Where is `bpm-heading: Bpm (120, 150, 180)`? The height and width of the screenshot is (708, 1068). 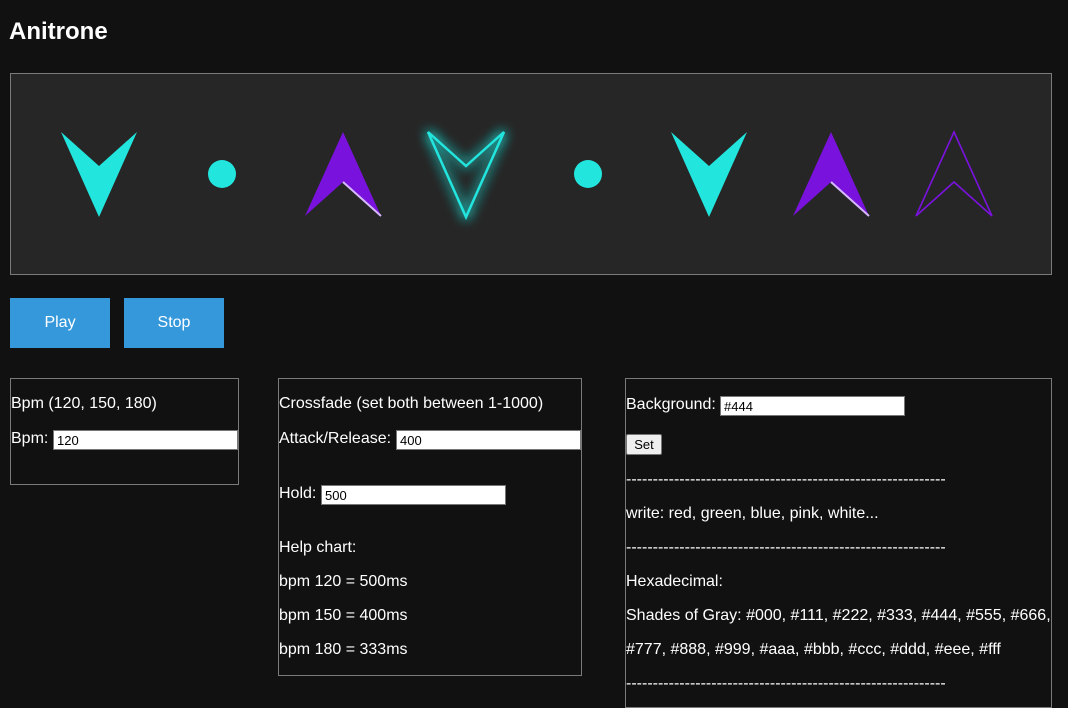 bpm-heading: Bpm (120, 150, 180) is located at coordinates (84, 403).